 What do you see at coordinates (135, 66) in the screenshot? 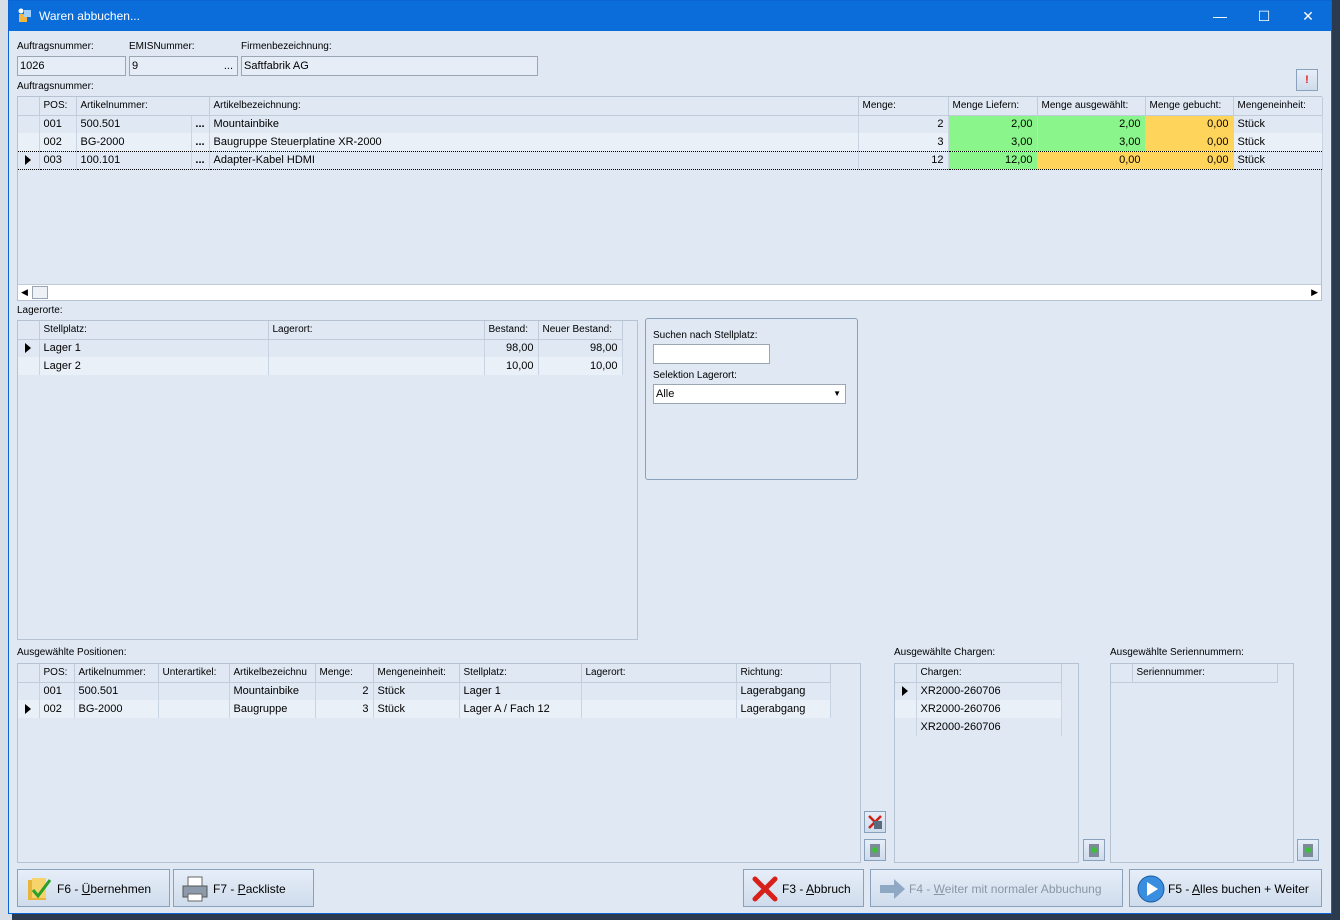
I see `emisnummer-value: 9` at bounding box center [135, 66].